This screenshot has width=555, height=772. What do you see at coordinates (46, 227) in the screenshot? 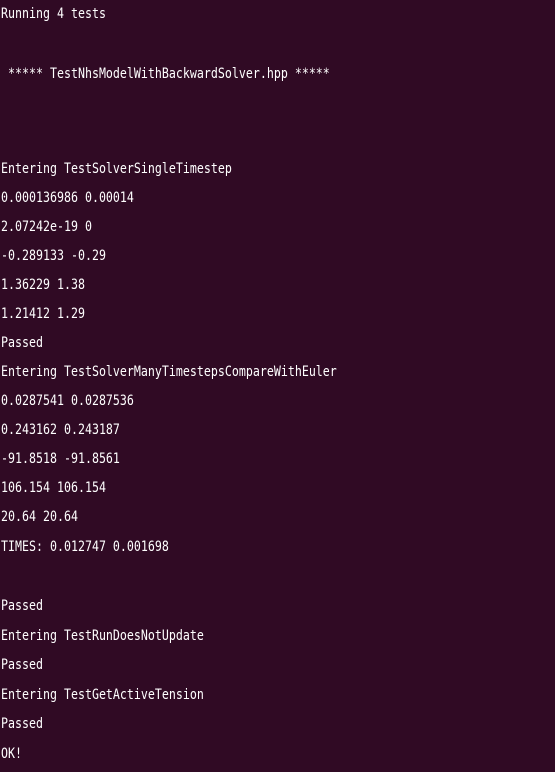
I see `output-line: 2.07242e-19 0` at bounding box center [46, 227].